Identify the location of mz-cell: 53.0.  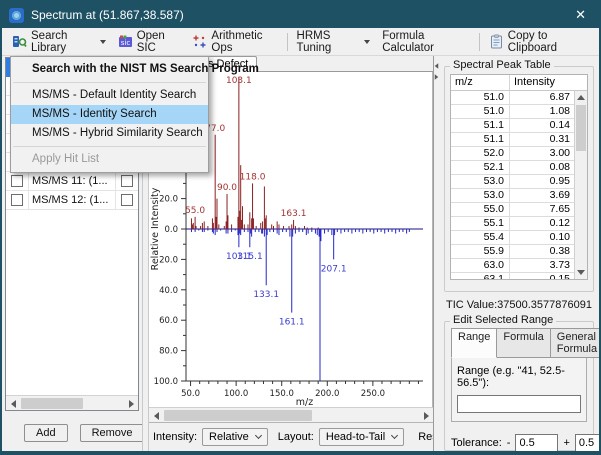
(480, 181).